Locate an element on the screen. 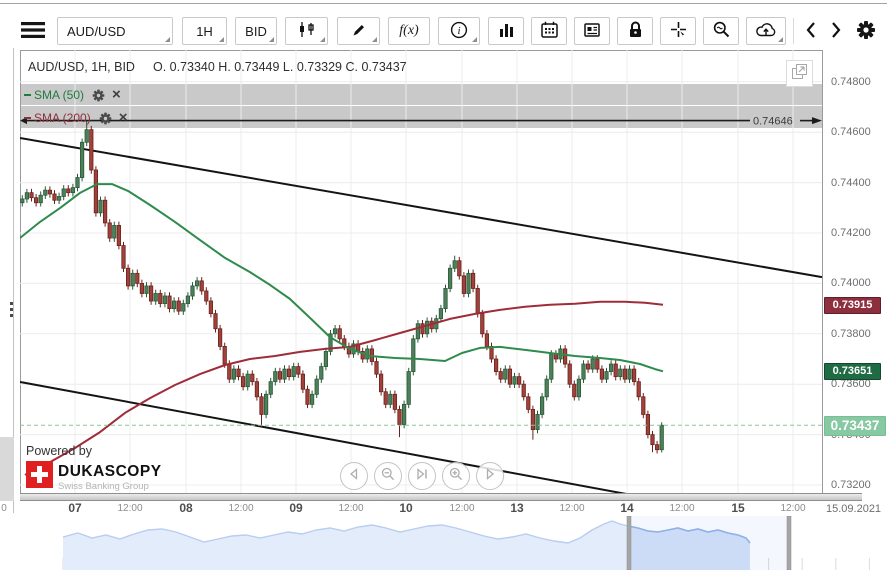  zoom-out-small-button is located at coordinates (388, 476).